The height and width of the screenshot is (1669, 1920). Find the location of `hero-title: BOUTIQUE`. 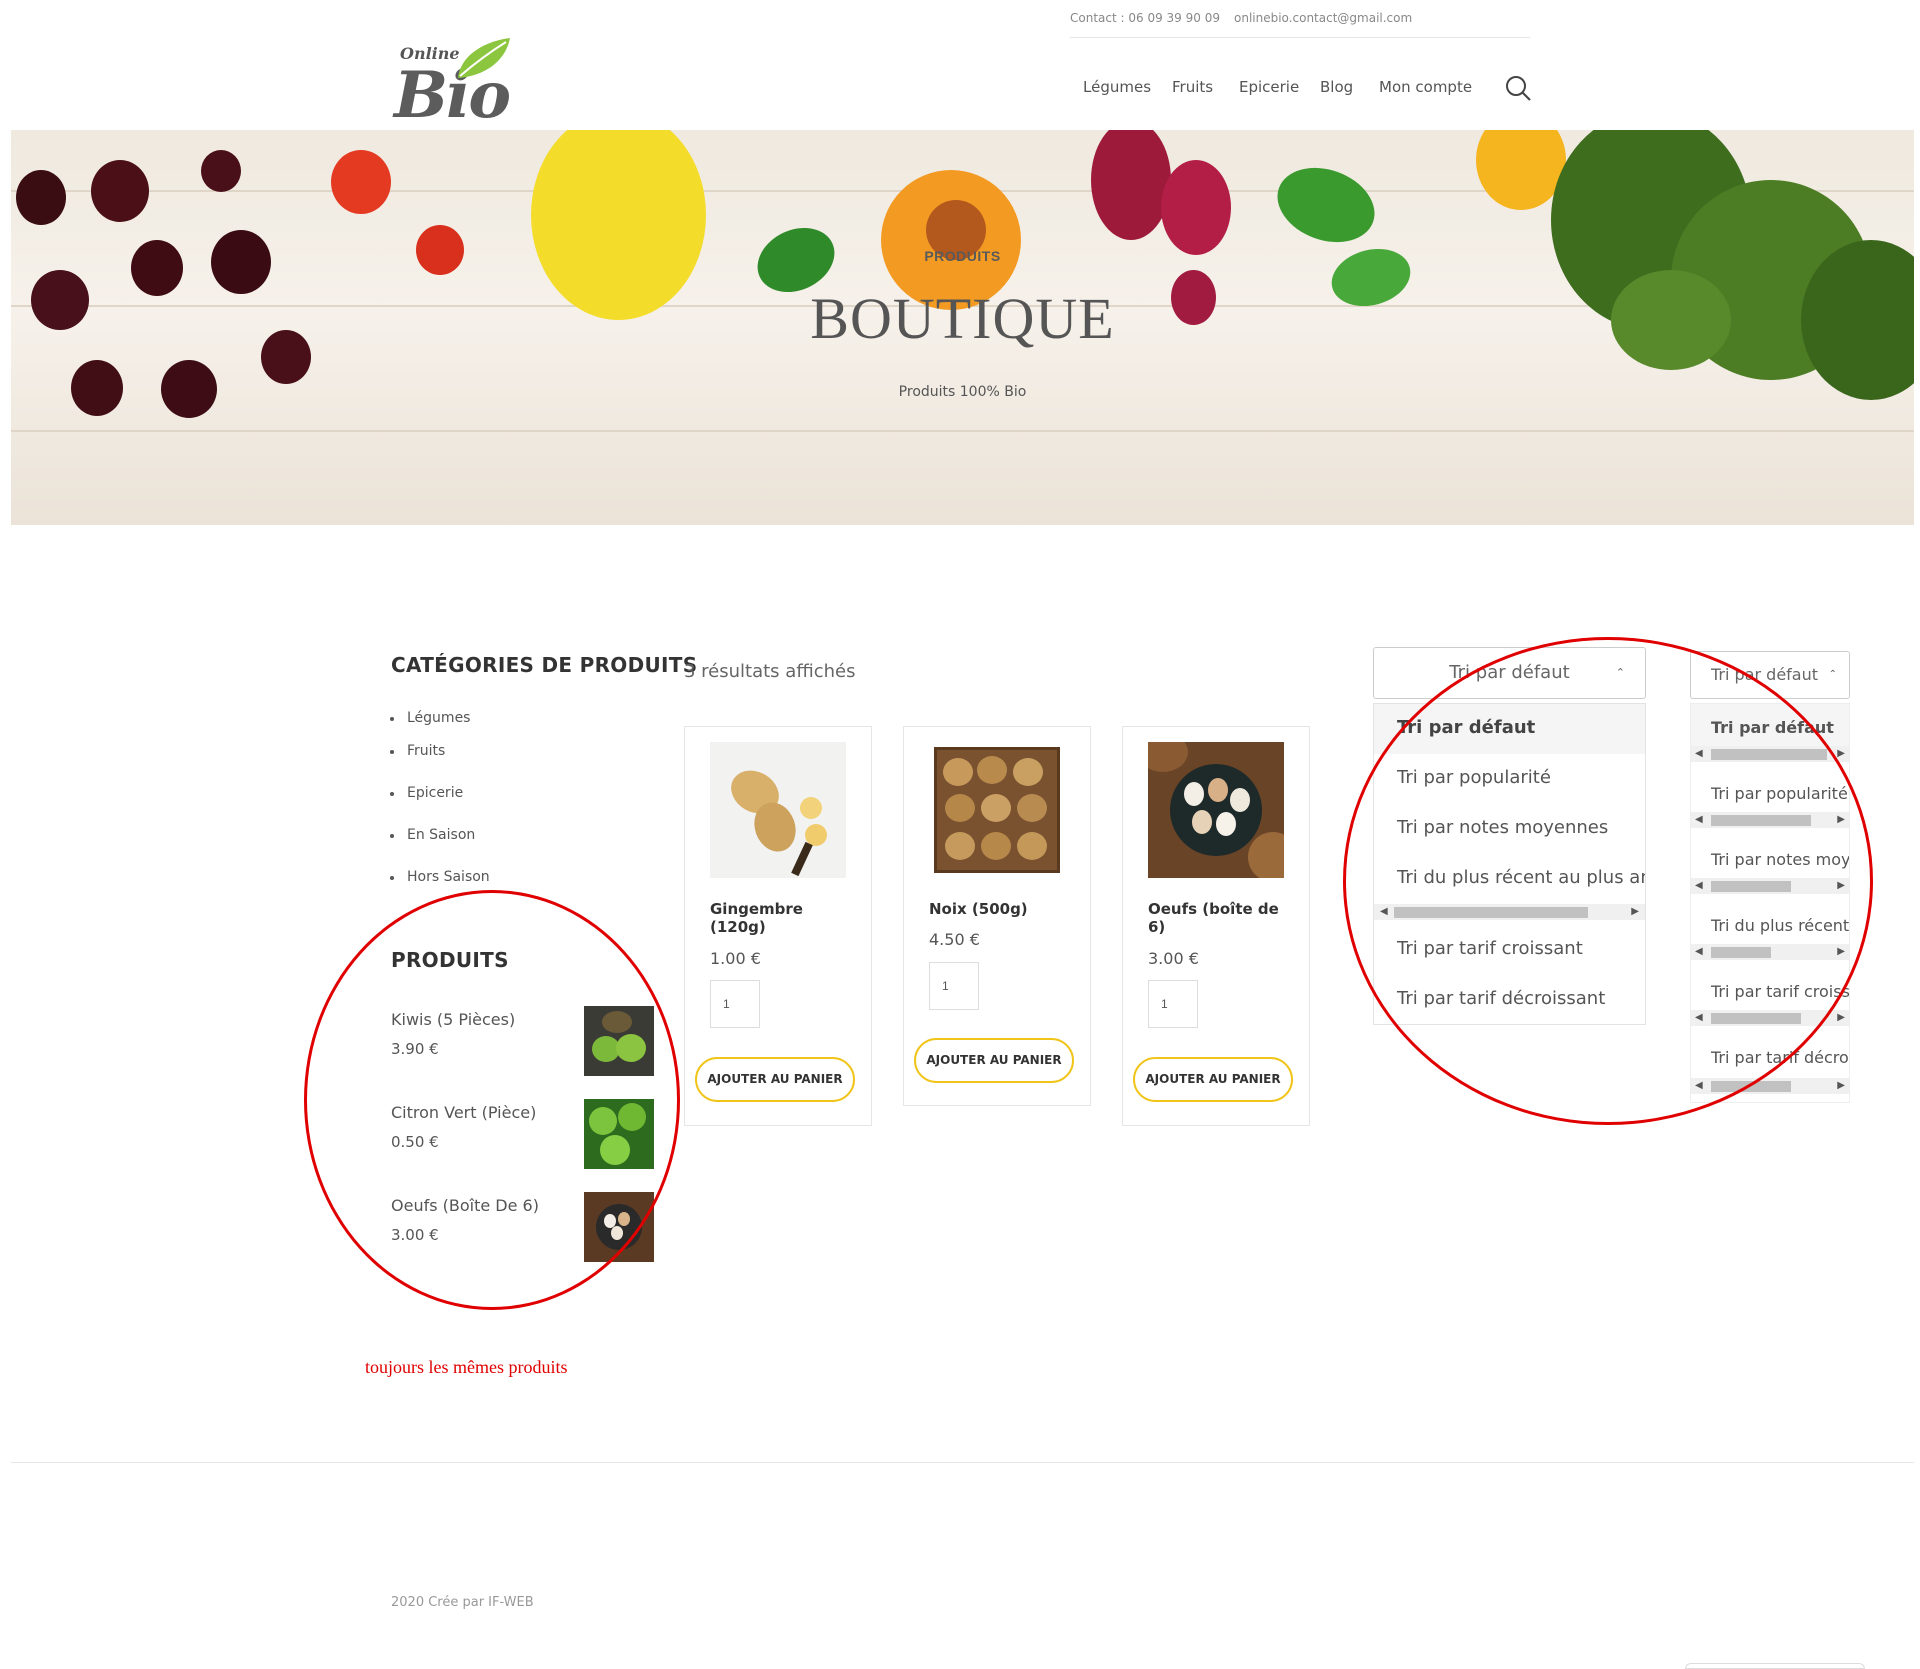

hero-title: BOUTIQUE is located at coordinates (962, 318).